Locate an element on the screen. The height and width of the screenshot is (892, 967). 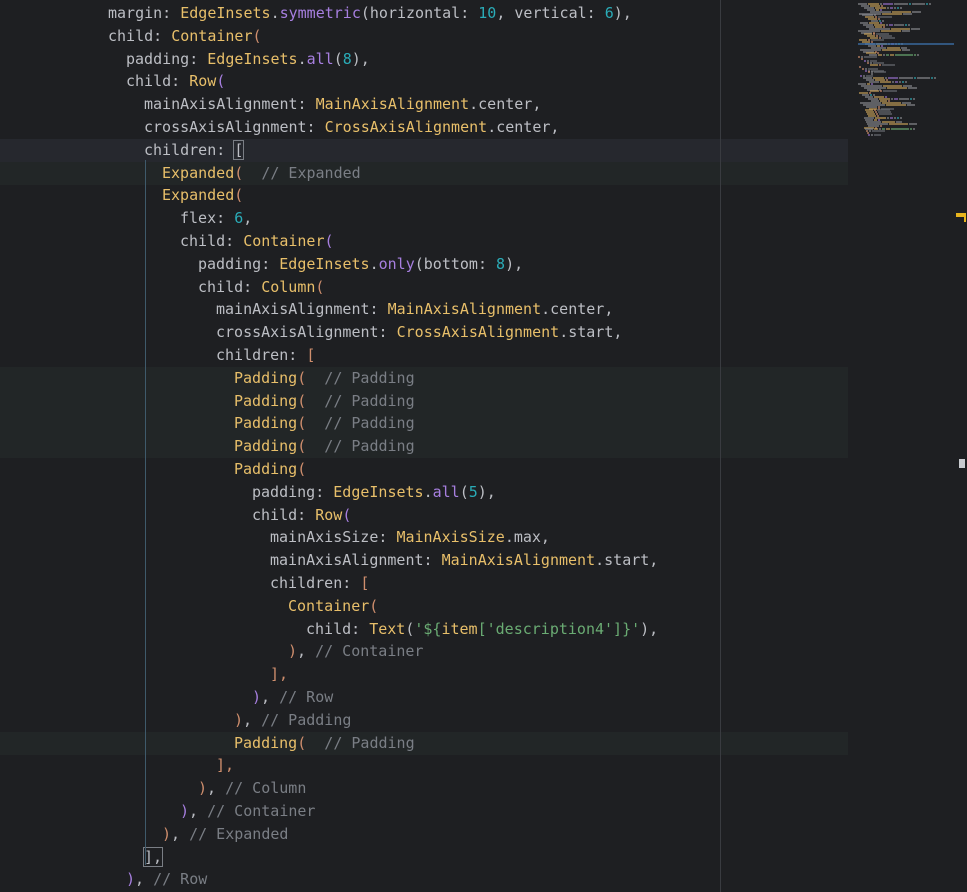
code-token: // Padding is located at coordinates (360, 742).